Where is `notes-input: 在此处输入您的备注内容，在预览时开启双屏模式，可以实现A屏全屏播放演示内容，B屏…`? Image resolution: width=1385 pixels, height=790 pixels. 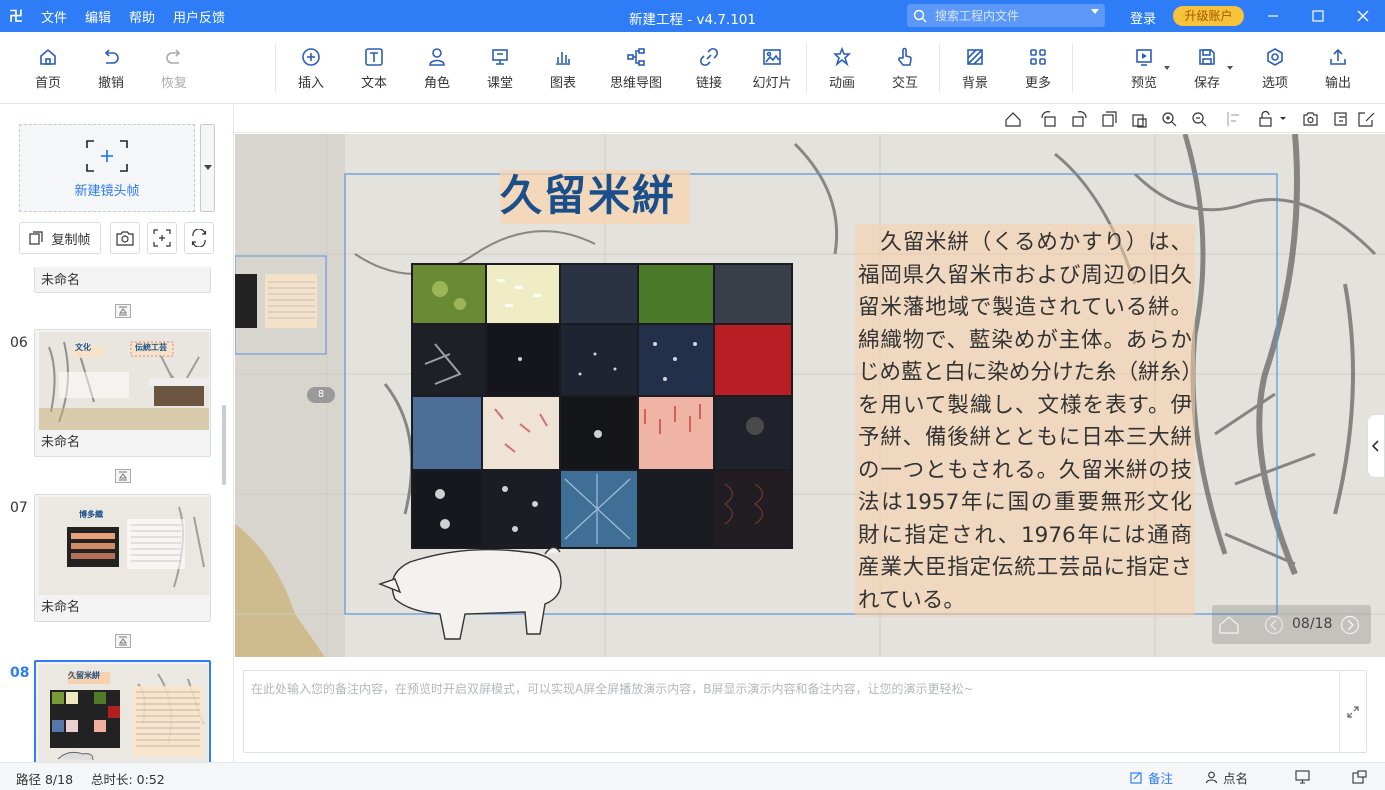
notes-input: 在此处输入您的备注内容，在预览时开启双屏模式，可以实现A屏全屏播放演示内容，B屏… is located at coordinates (612, 688).